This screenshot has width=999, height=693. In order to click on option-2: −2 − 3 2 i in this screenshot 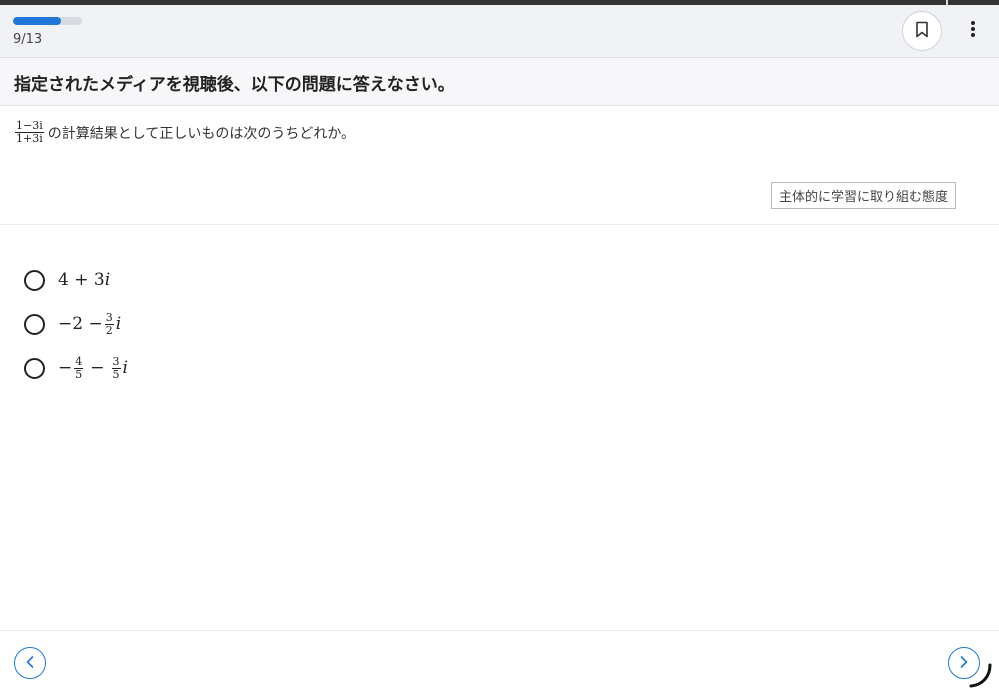, I will do `click(76, 324)`.